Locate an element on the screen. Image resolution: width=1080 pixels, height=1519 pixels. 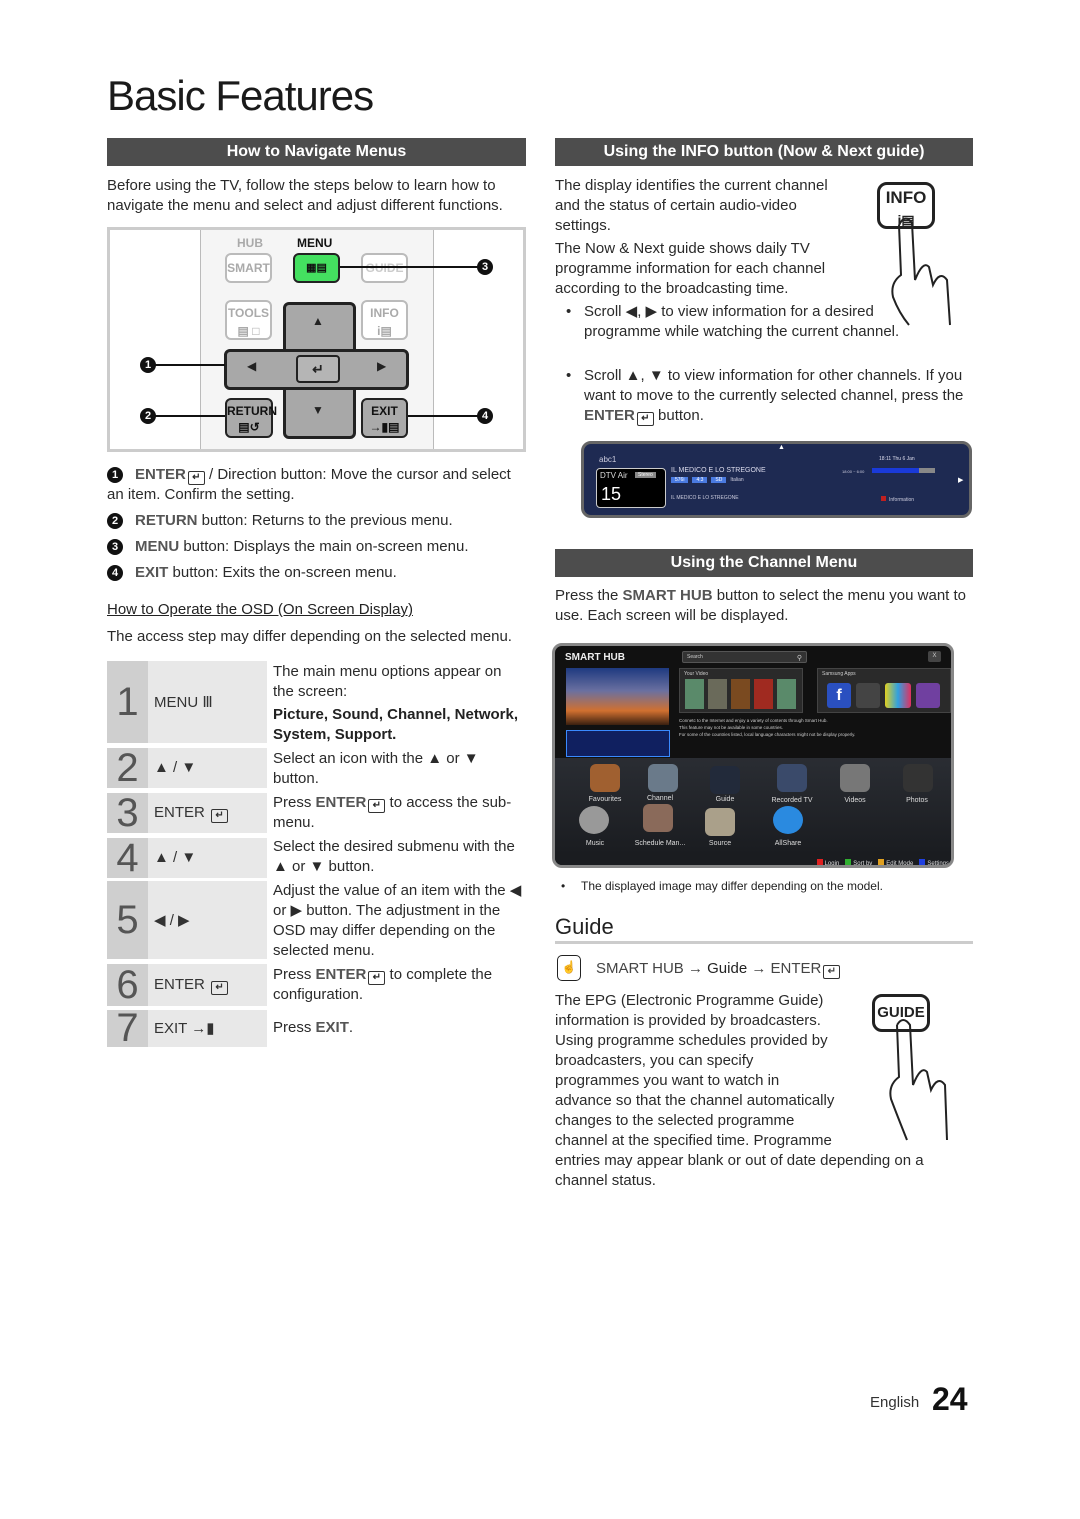
step-number: 1 is located at coordinates (127, 702).